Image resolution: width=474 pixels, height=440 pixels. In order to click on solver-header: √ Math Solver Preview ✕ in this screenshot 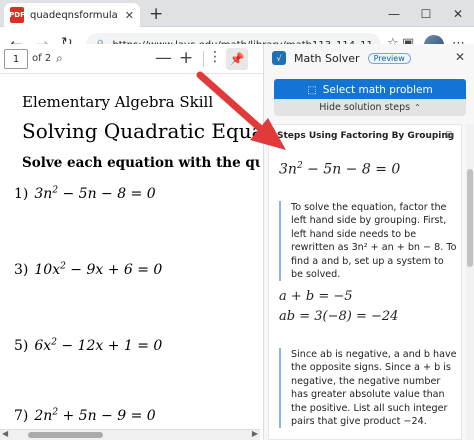, I will do `click(369, 58)`.